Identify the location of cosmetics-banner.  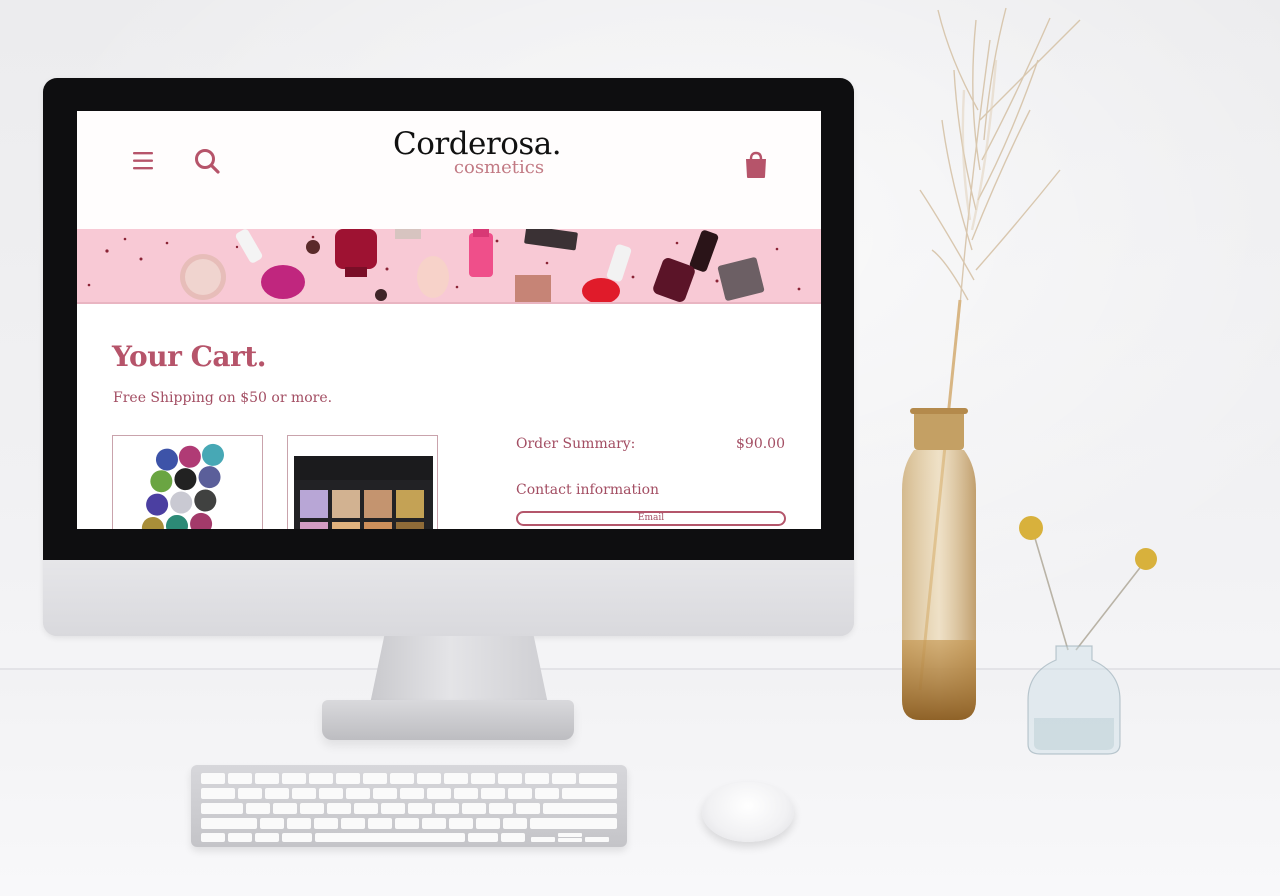
(449, 265).